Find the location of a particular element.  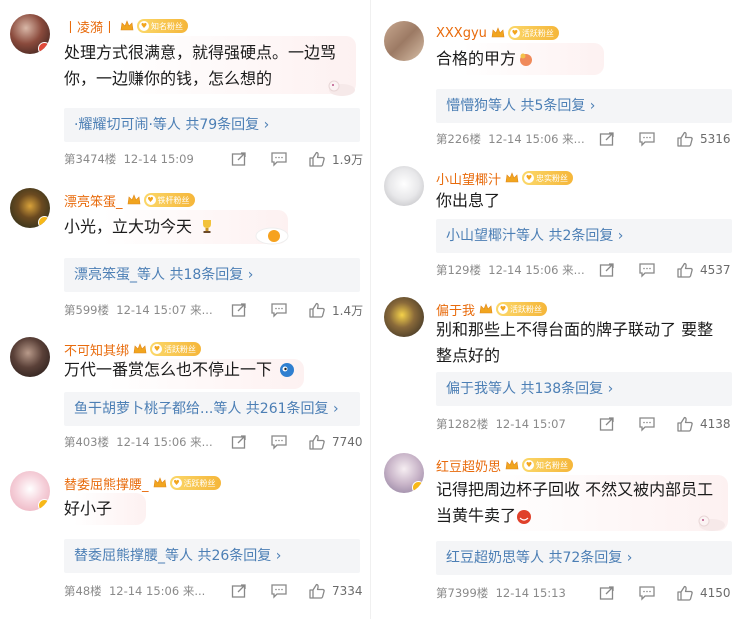

comment-header: 不可知其绑 ♥ 活跃粉丝 is located at coordinates (133, 349).